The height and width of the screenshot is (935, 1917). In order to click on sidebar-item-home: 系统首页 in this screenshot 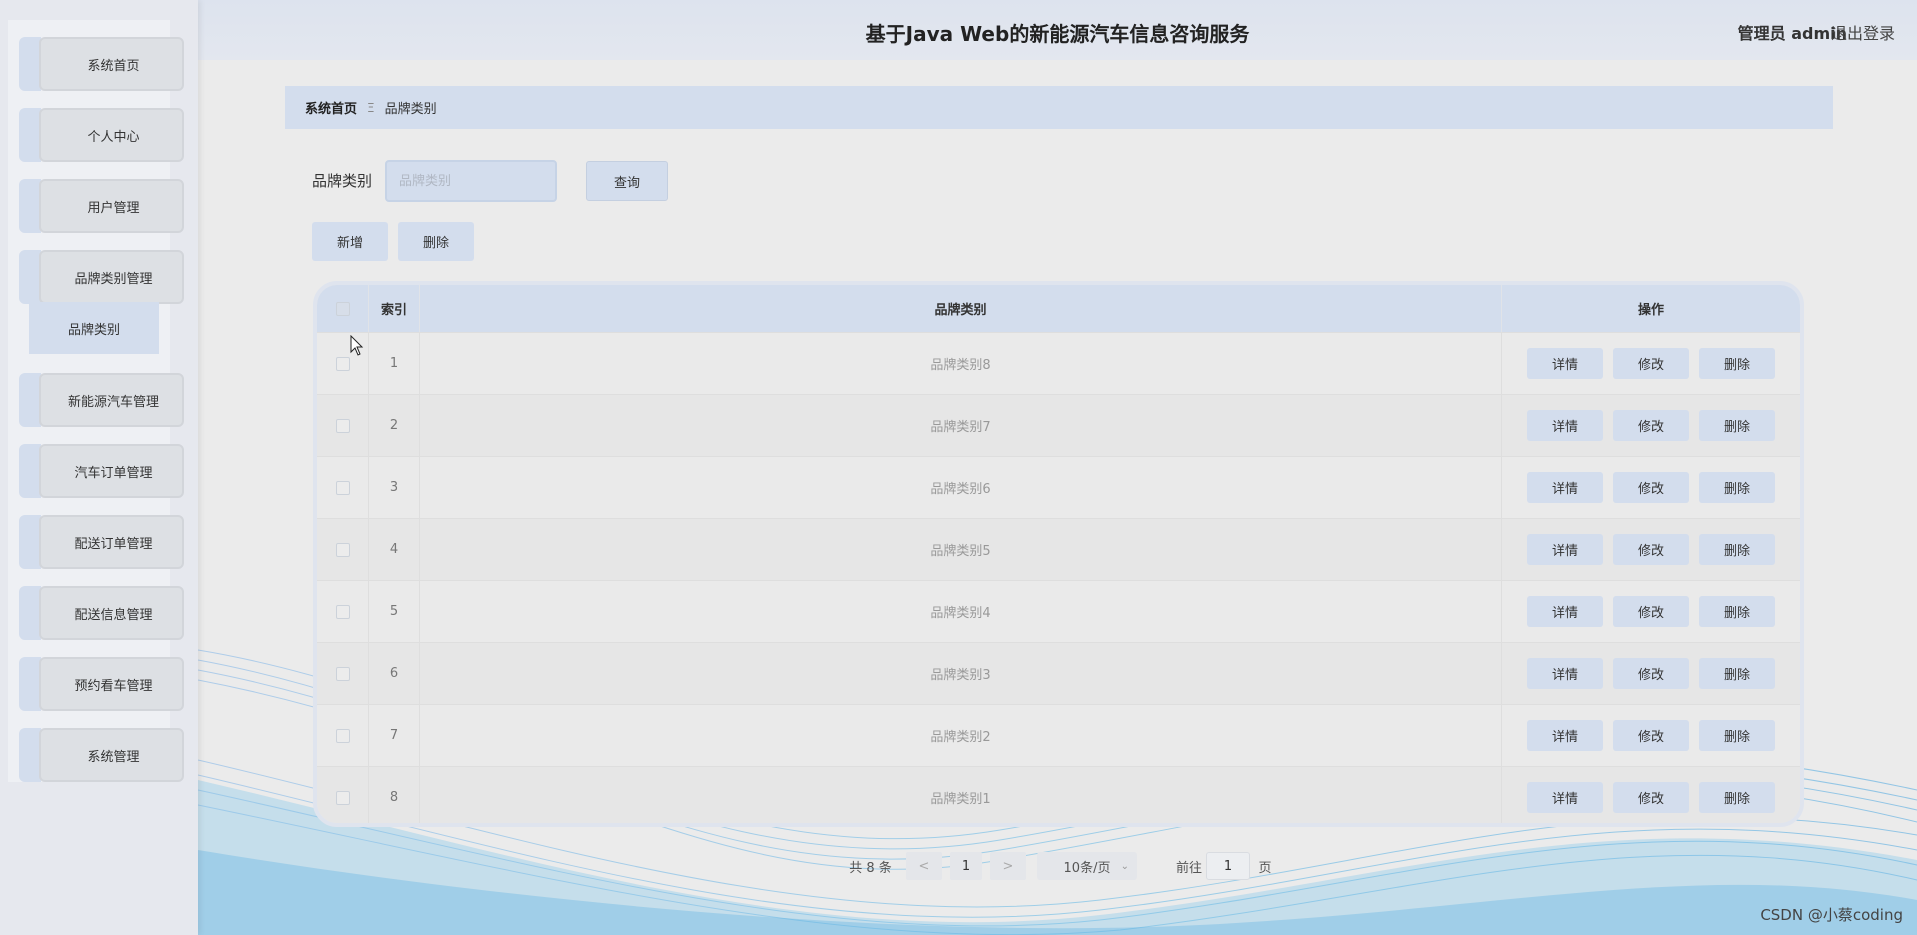, I will do `click(101, 64)`.